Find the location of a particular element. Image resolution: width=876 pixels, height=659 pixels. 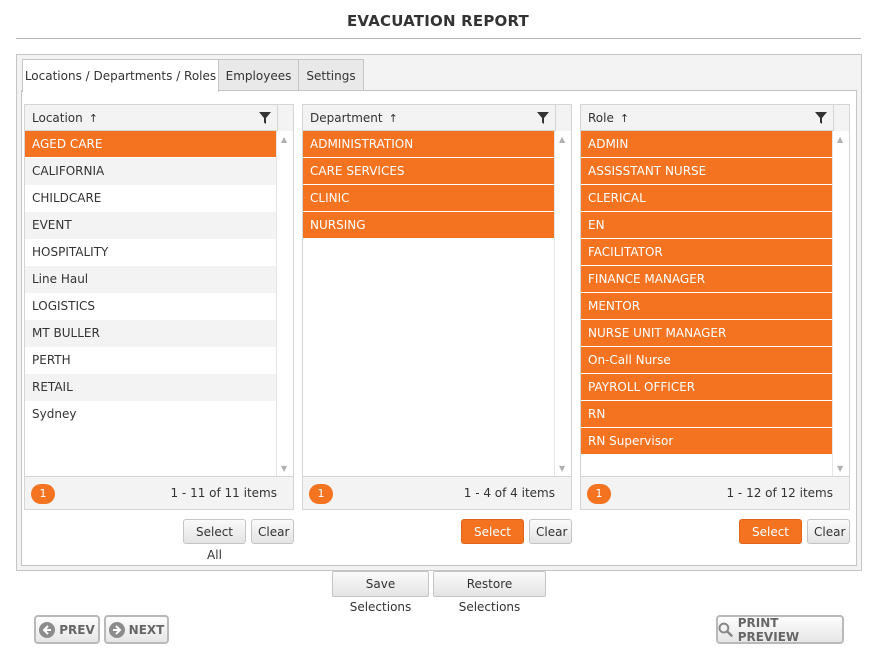

grid-header: Location ↑ is located at coordinates (159, 118).